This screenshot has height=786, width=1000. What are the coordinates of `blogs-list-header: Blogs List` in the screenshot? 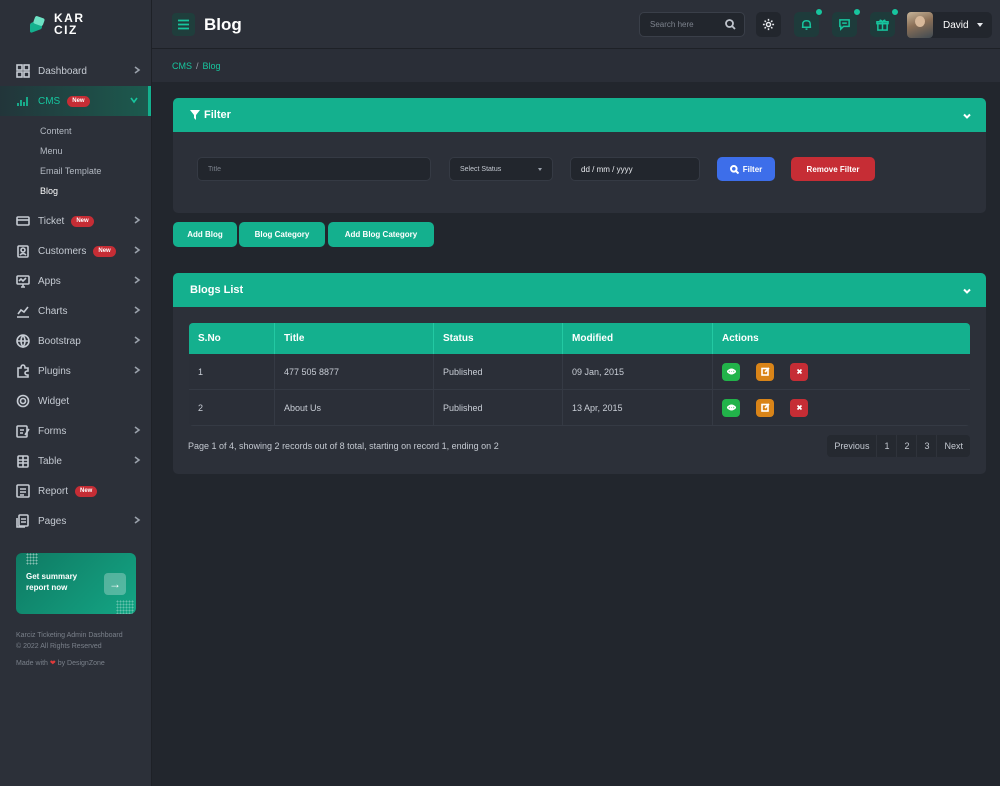 It's located at (579, 290).